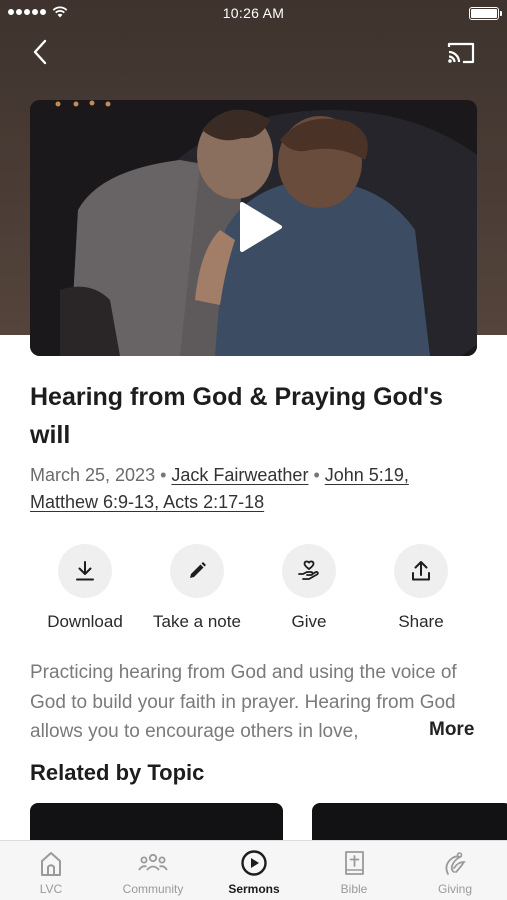 Image resolution: width=507 pixels, height=900 pixels. What do you see at coordinates (197, 621) in the screenshot?
I see `take-note-label: Take a note` at bounding box center [197, 621].